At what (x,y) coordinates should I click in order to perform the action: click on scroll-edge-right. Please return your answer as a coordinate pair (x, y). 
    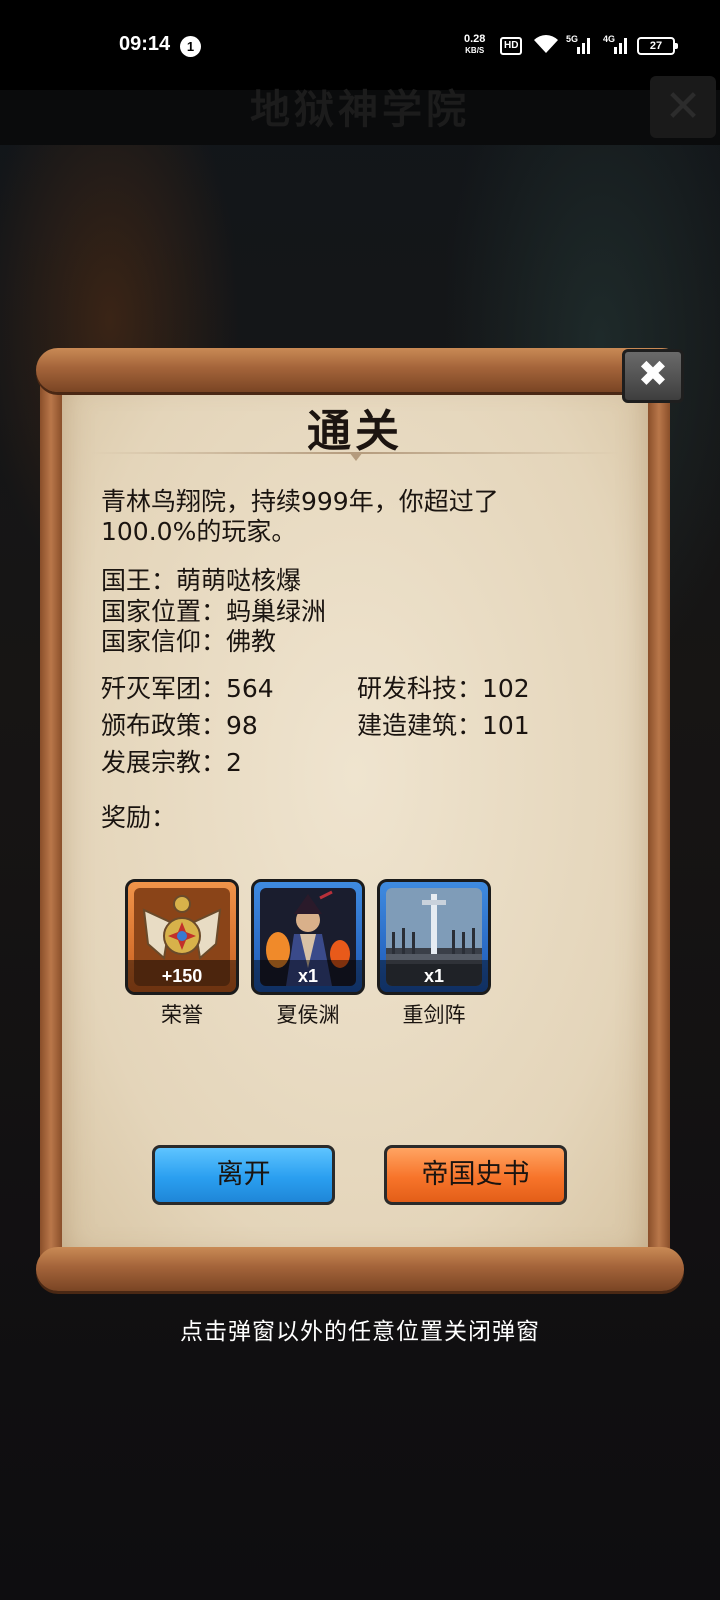
    Looking at the image, I should click on (659, 820).